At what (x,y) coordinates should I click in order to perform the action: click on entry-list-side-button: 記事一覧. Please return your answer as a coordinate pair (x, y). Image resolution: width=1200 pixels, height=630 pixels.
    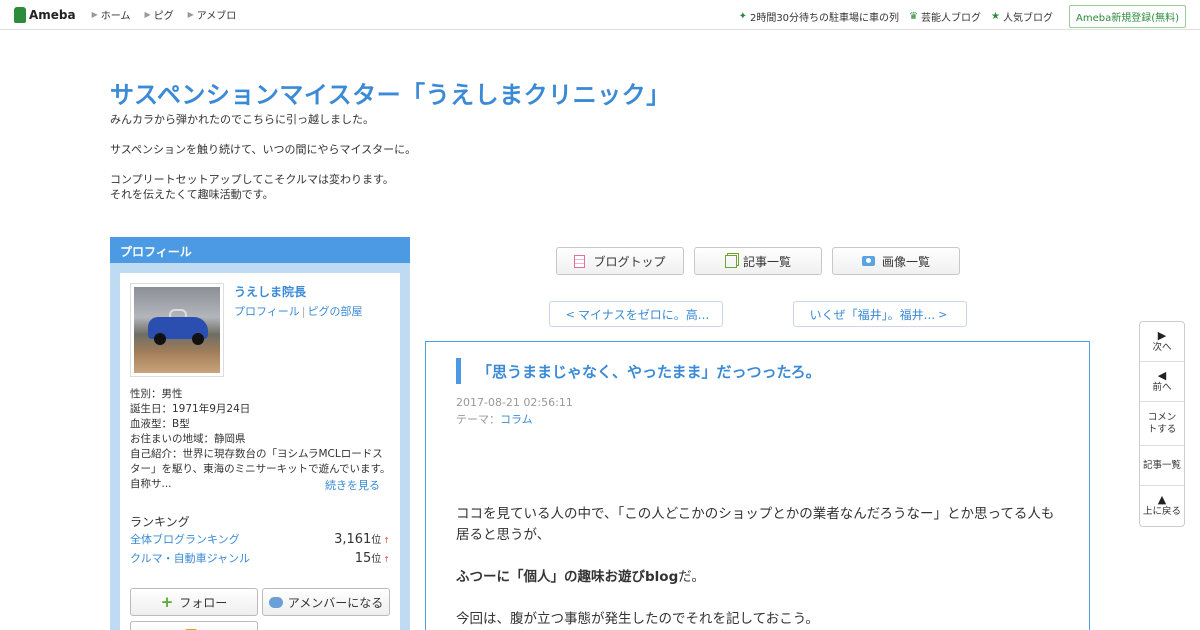
    Looking at the image, I should click on (1162, 466).